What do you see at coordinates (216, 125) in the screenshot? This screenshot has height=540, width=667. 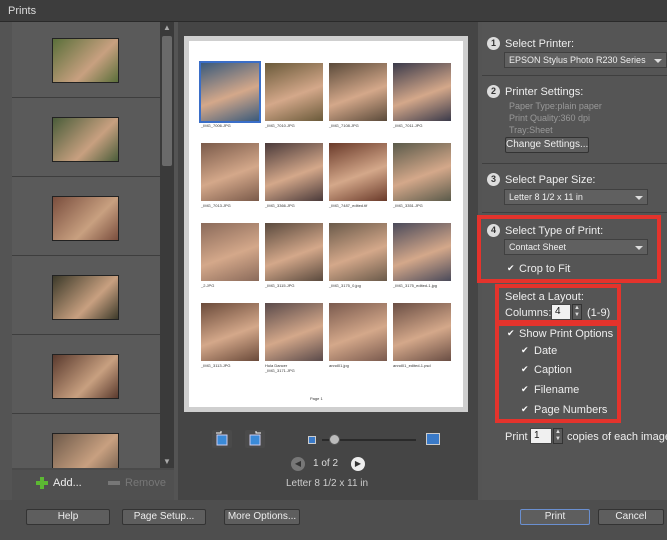 I see `contact-sheet-caption: _IMG_7006.JPG` at bounding box center [216, 125].